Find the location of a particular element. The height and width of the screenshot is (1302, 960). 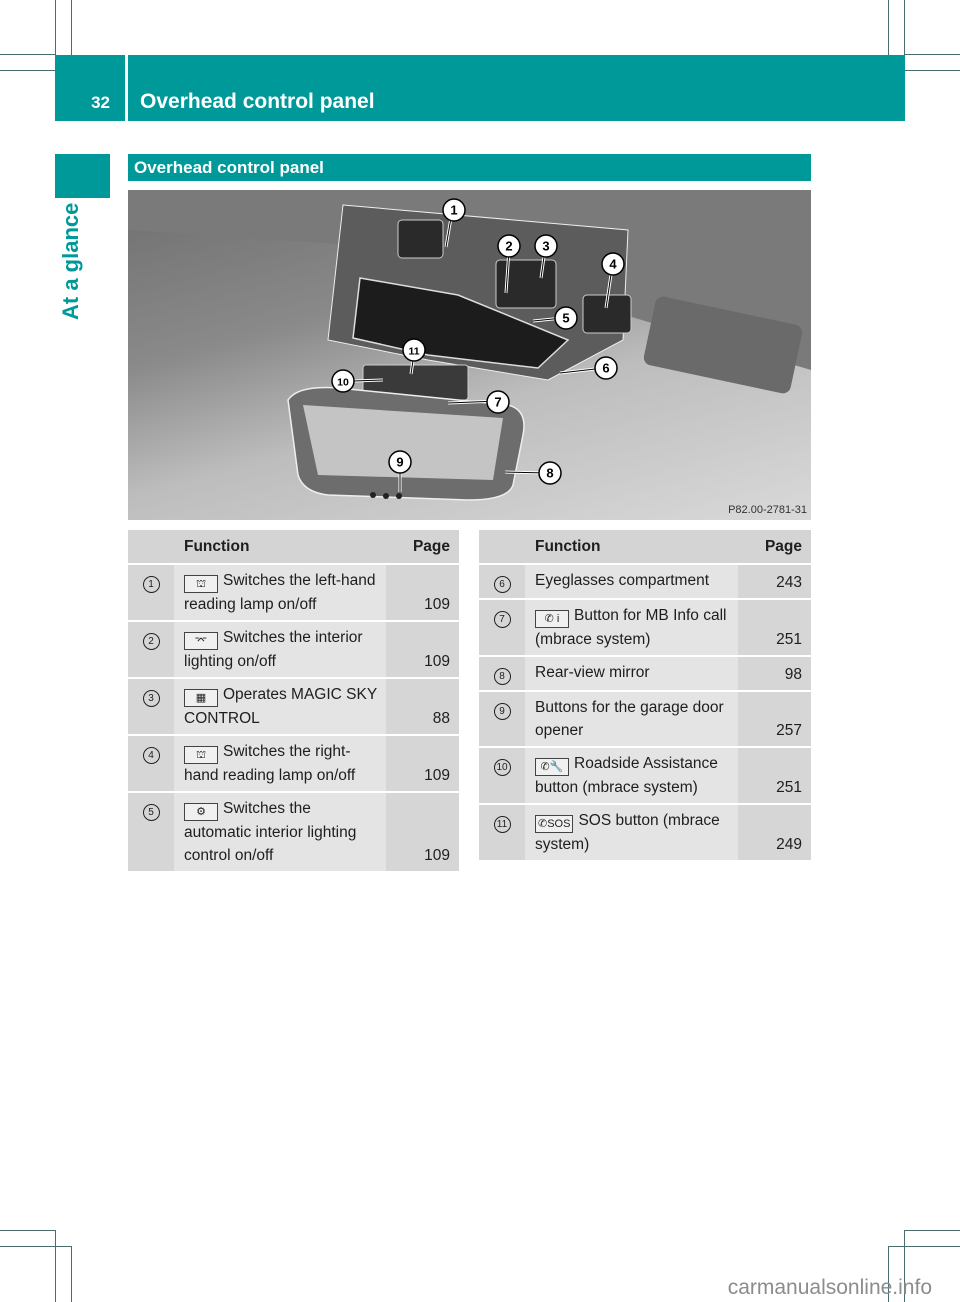

callout-number-cell: 4 is located at coordinates (151, 763).